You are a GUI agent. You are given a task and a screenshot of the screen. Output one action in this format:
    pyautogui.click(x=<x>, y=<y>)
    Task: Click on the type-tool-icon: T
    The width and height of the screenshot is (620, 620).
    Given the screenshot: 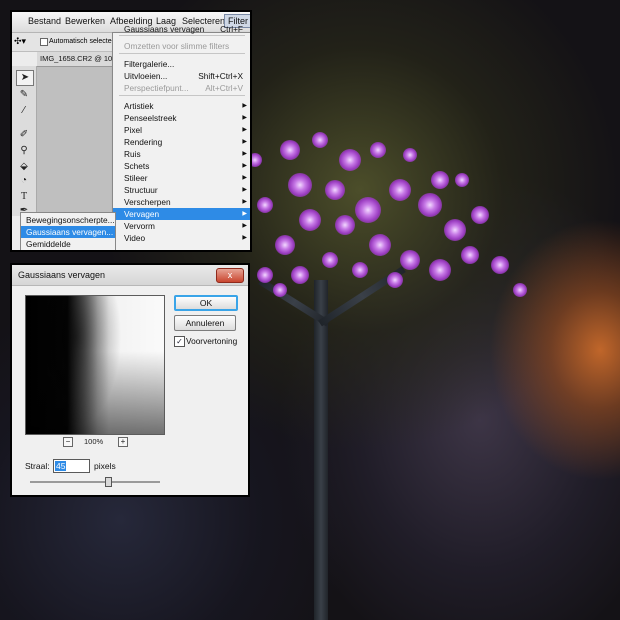 What is the action you would take?
    pyautogui.click(x=24, y=197)
    